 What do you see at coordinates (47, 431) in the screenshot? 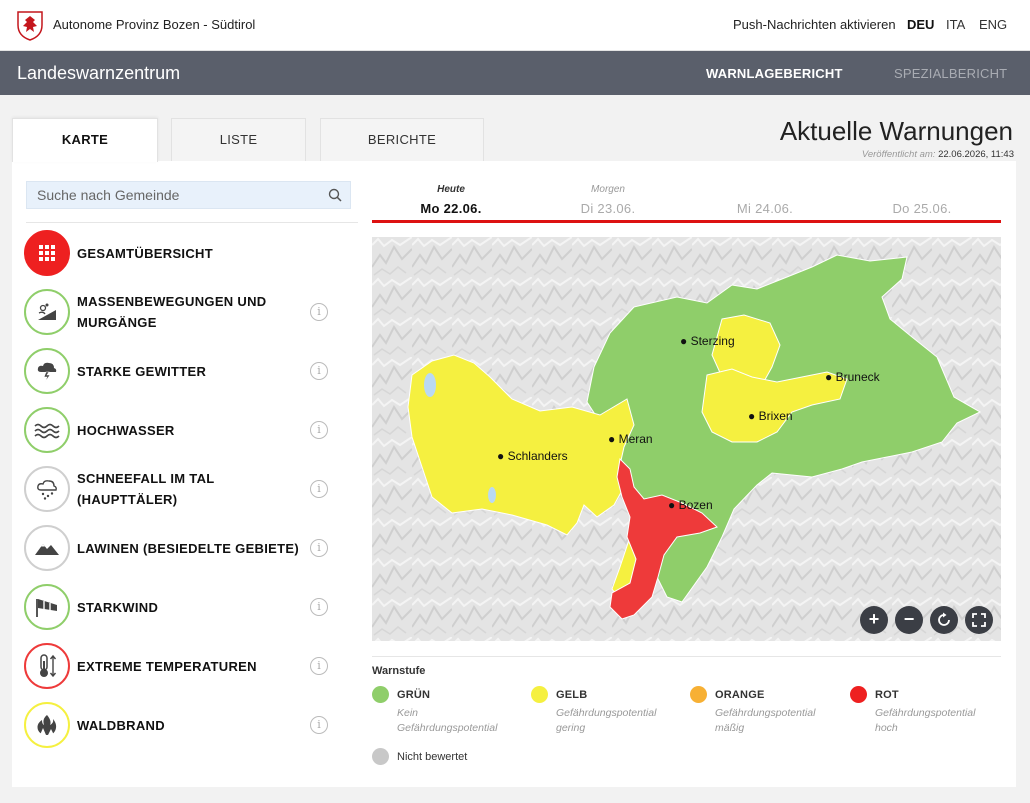
I see `flood-icon` at bounding box center [47, 431].